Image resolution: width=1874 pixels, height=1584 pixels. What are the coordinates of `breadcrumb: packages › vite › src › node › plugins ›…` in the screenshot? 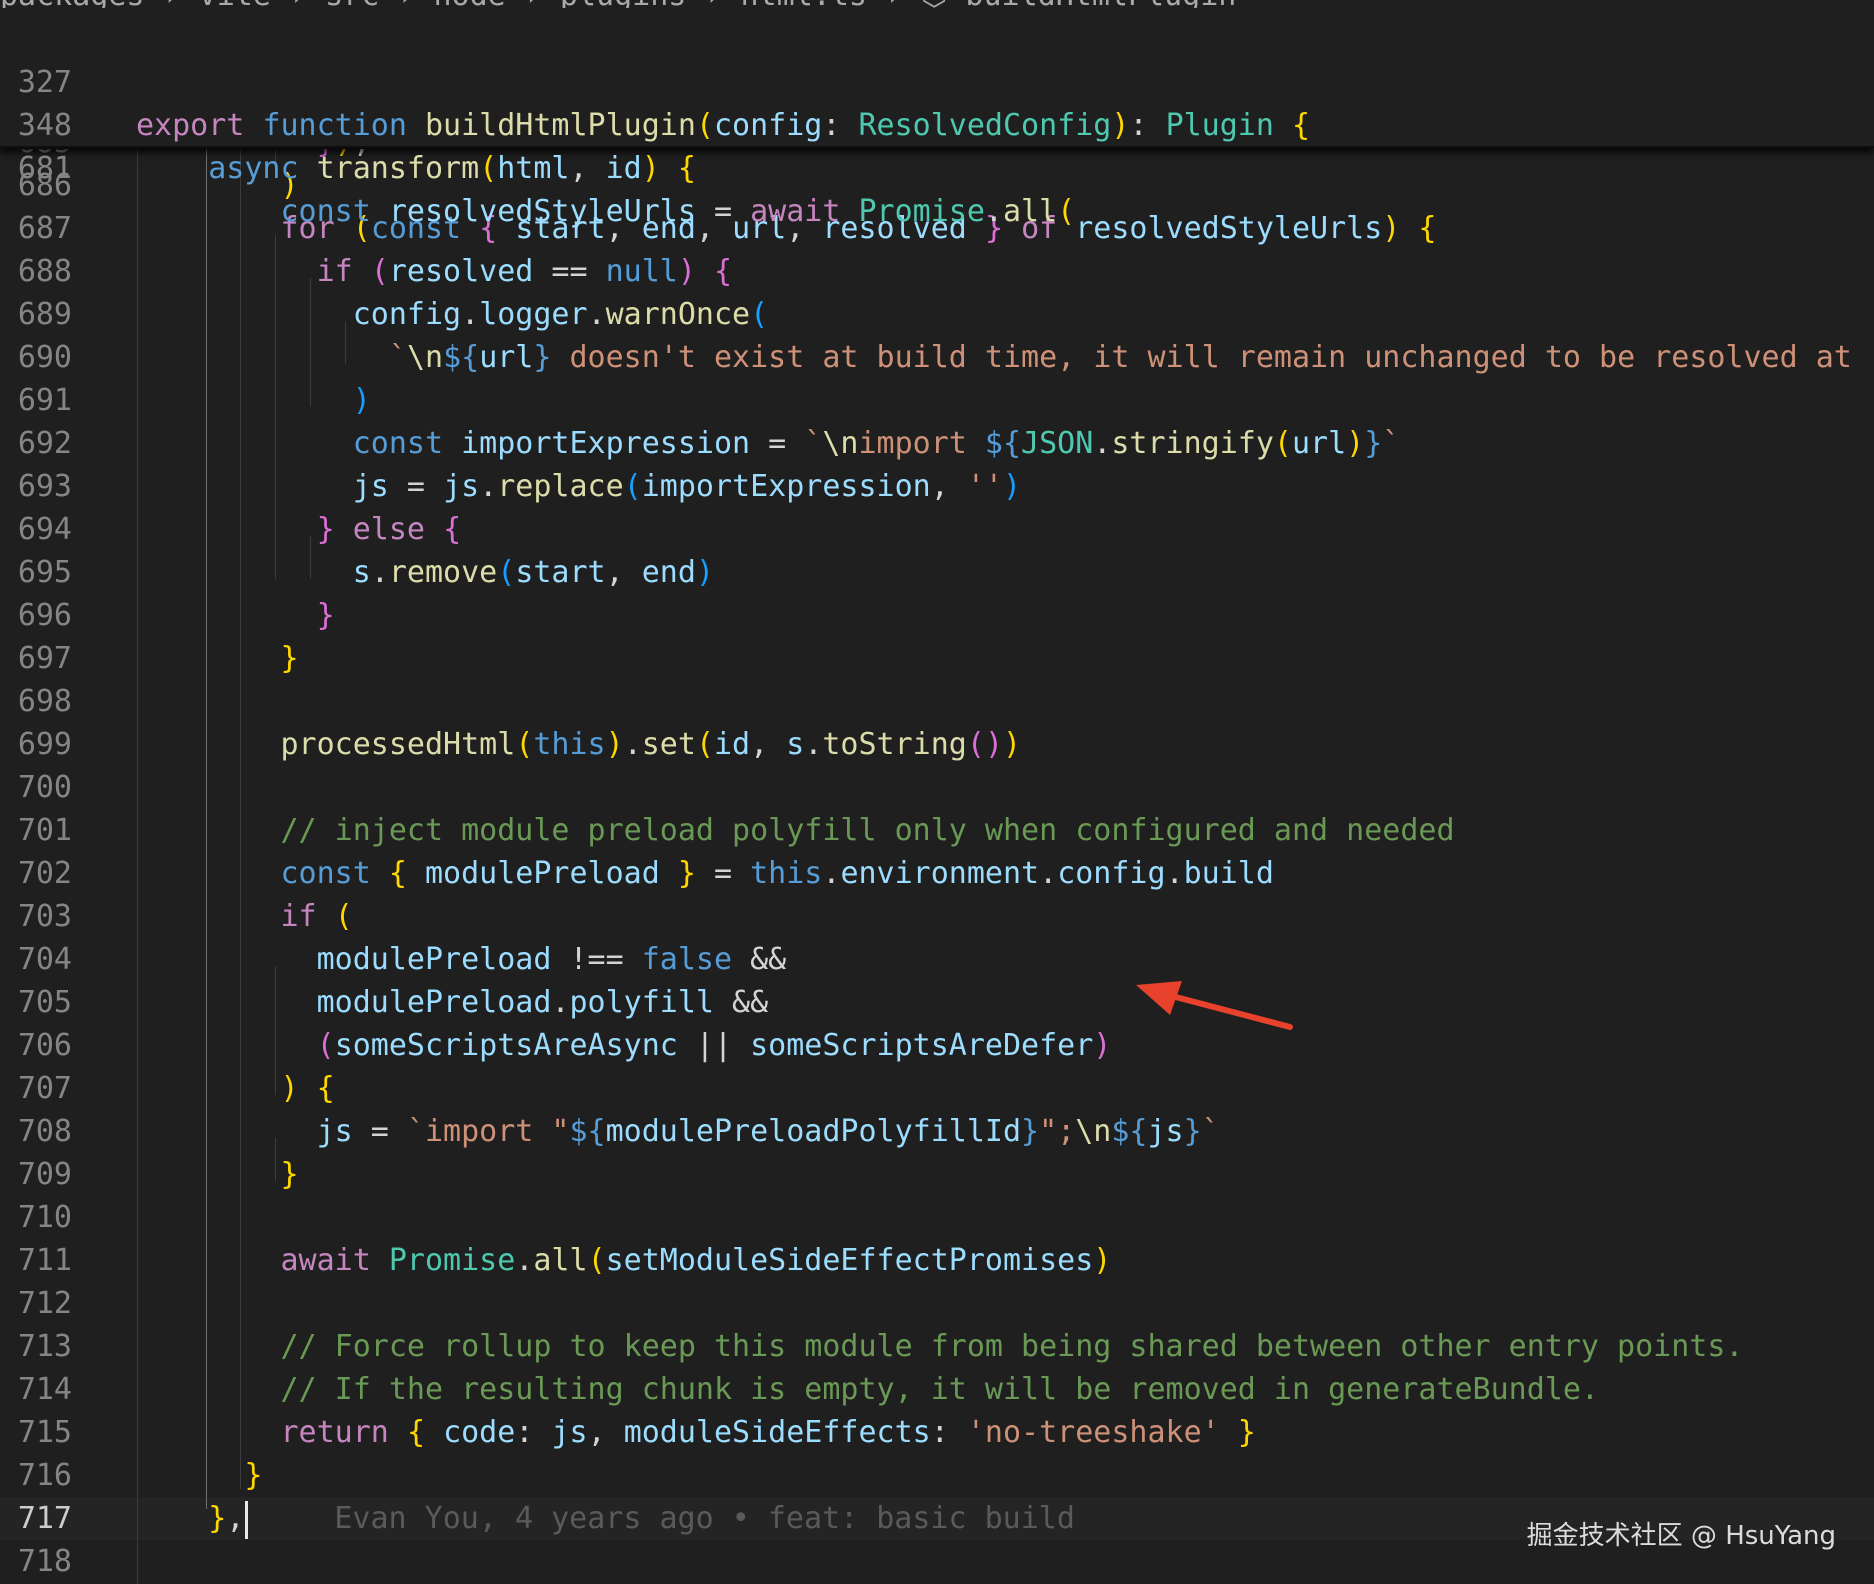 It's located at (937, 4).